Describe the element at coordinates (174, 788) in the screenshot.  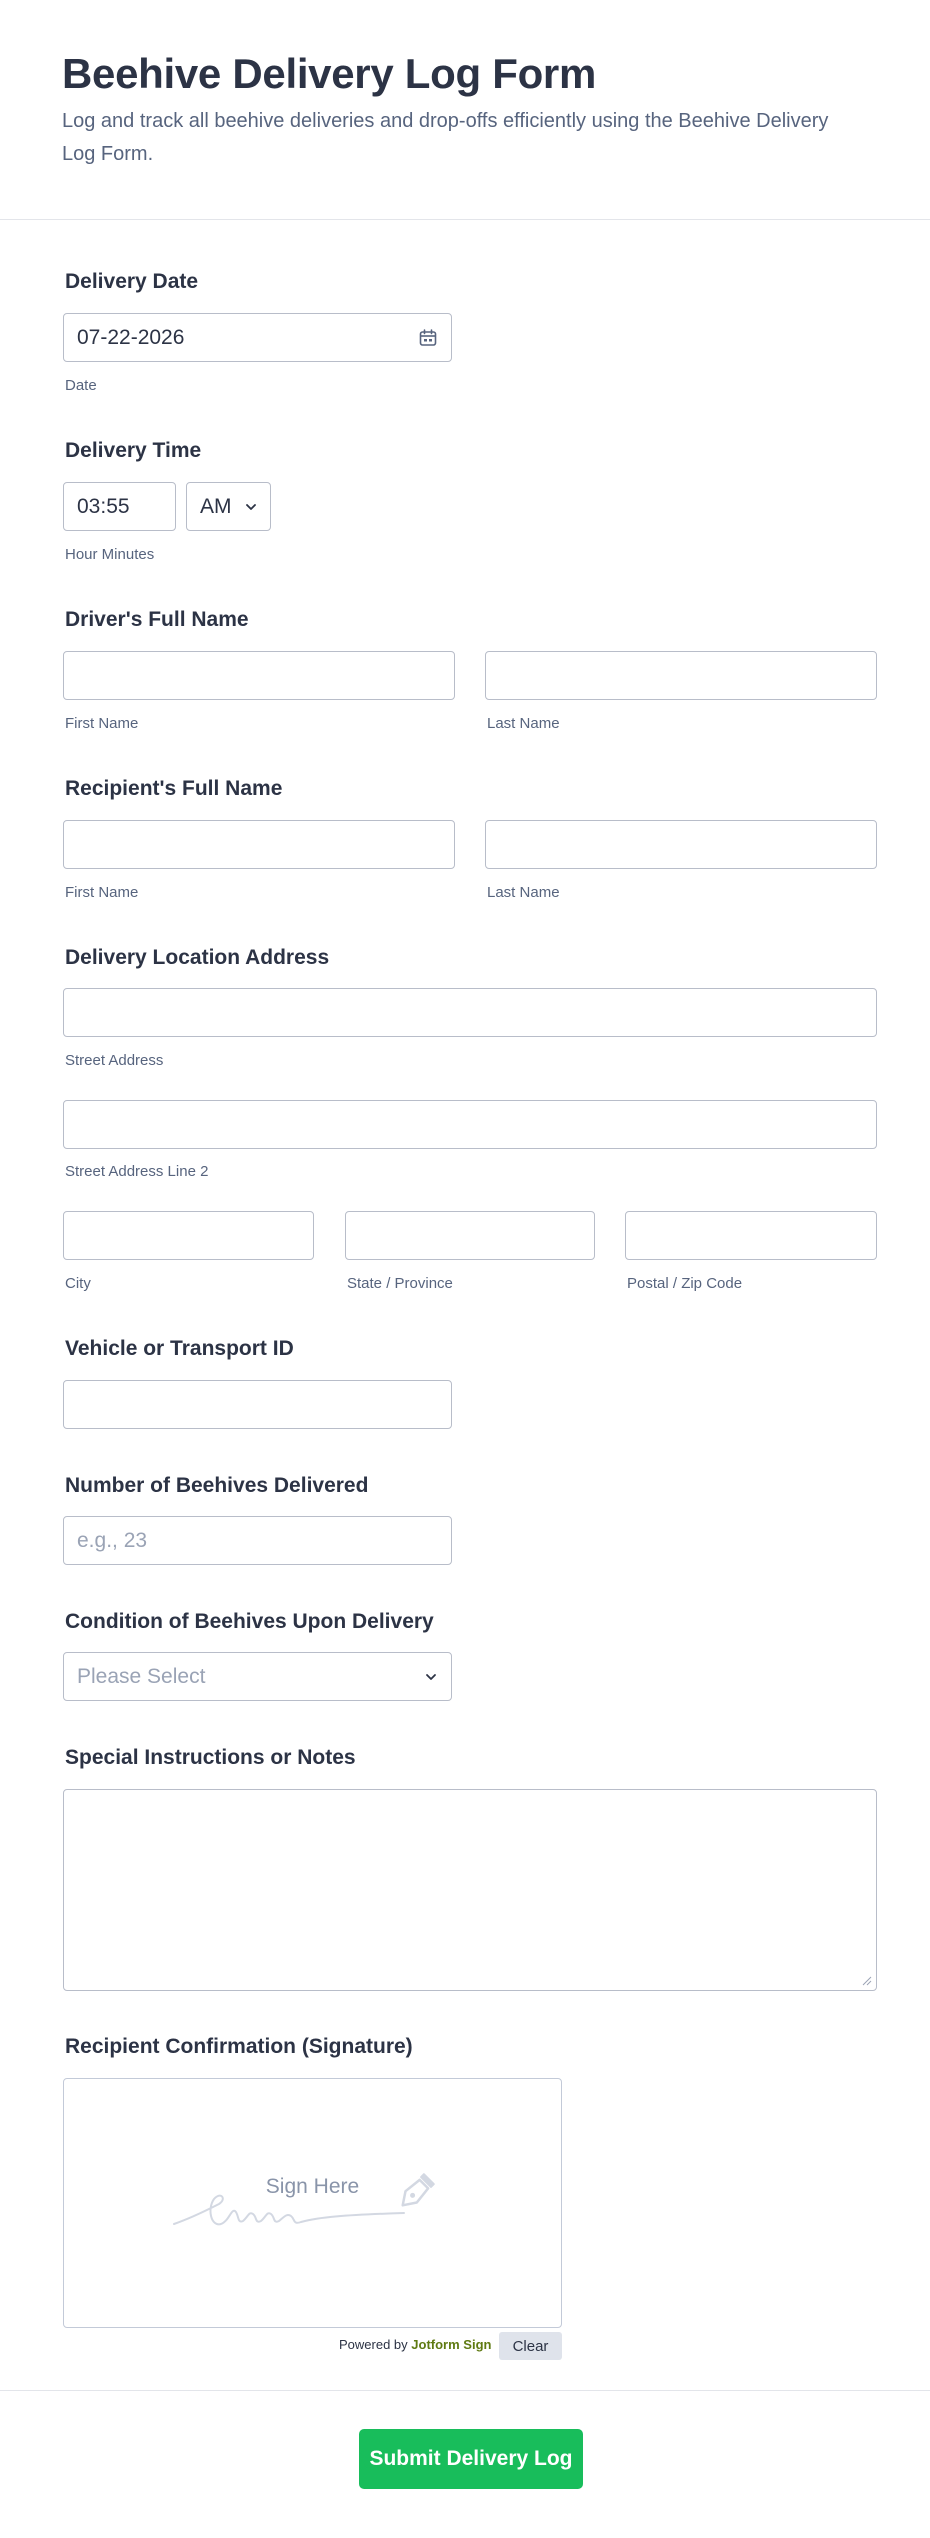
I see `recipient-name-label: Recipient's Full Name` at that location.